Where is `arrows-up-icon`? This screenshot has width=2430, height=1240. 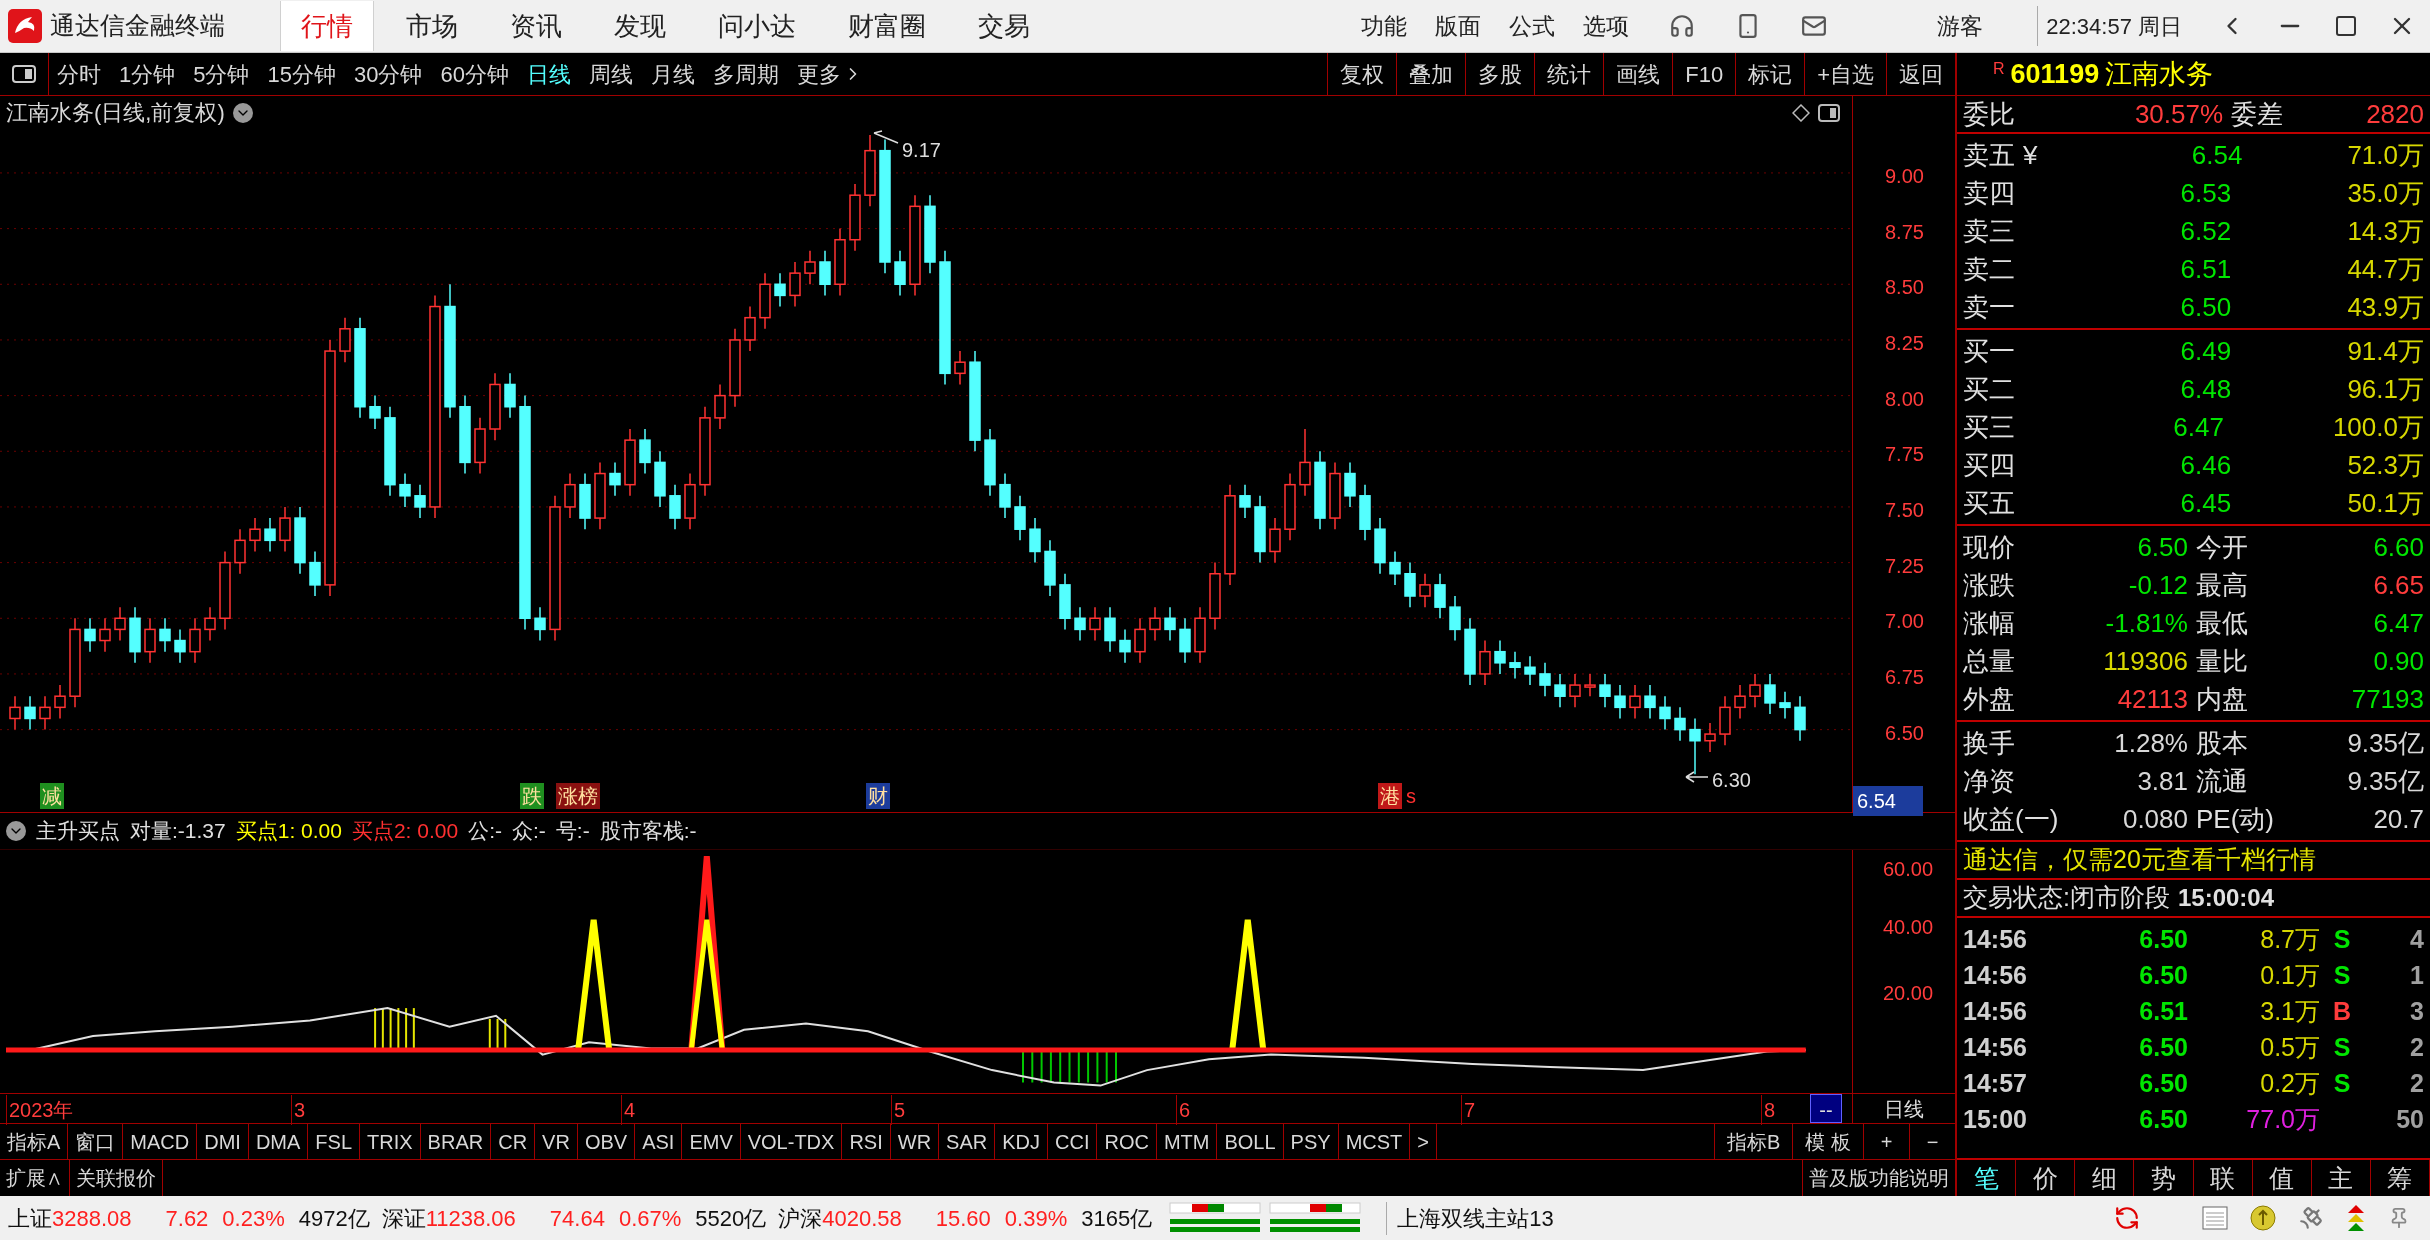
arrows-up-icon is located at coordinates (2356, 1218).